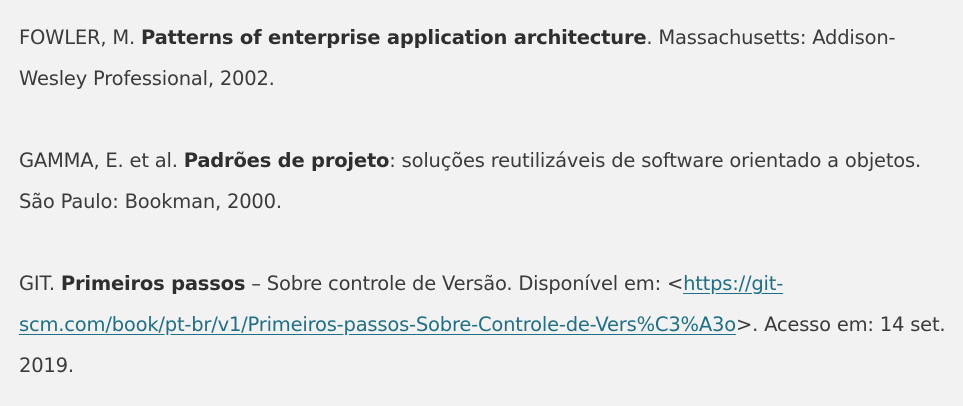 The width and height of the screenshot is (963, 406). Describe the element at coordinates (80, 37) in the screenshot. I see `reference-author: FOWLER, M.` at that location.